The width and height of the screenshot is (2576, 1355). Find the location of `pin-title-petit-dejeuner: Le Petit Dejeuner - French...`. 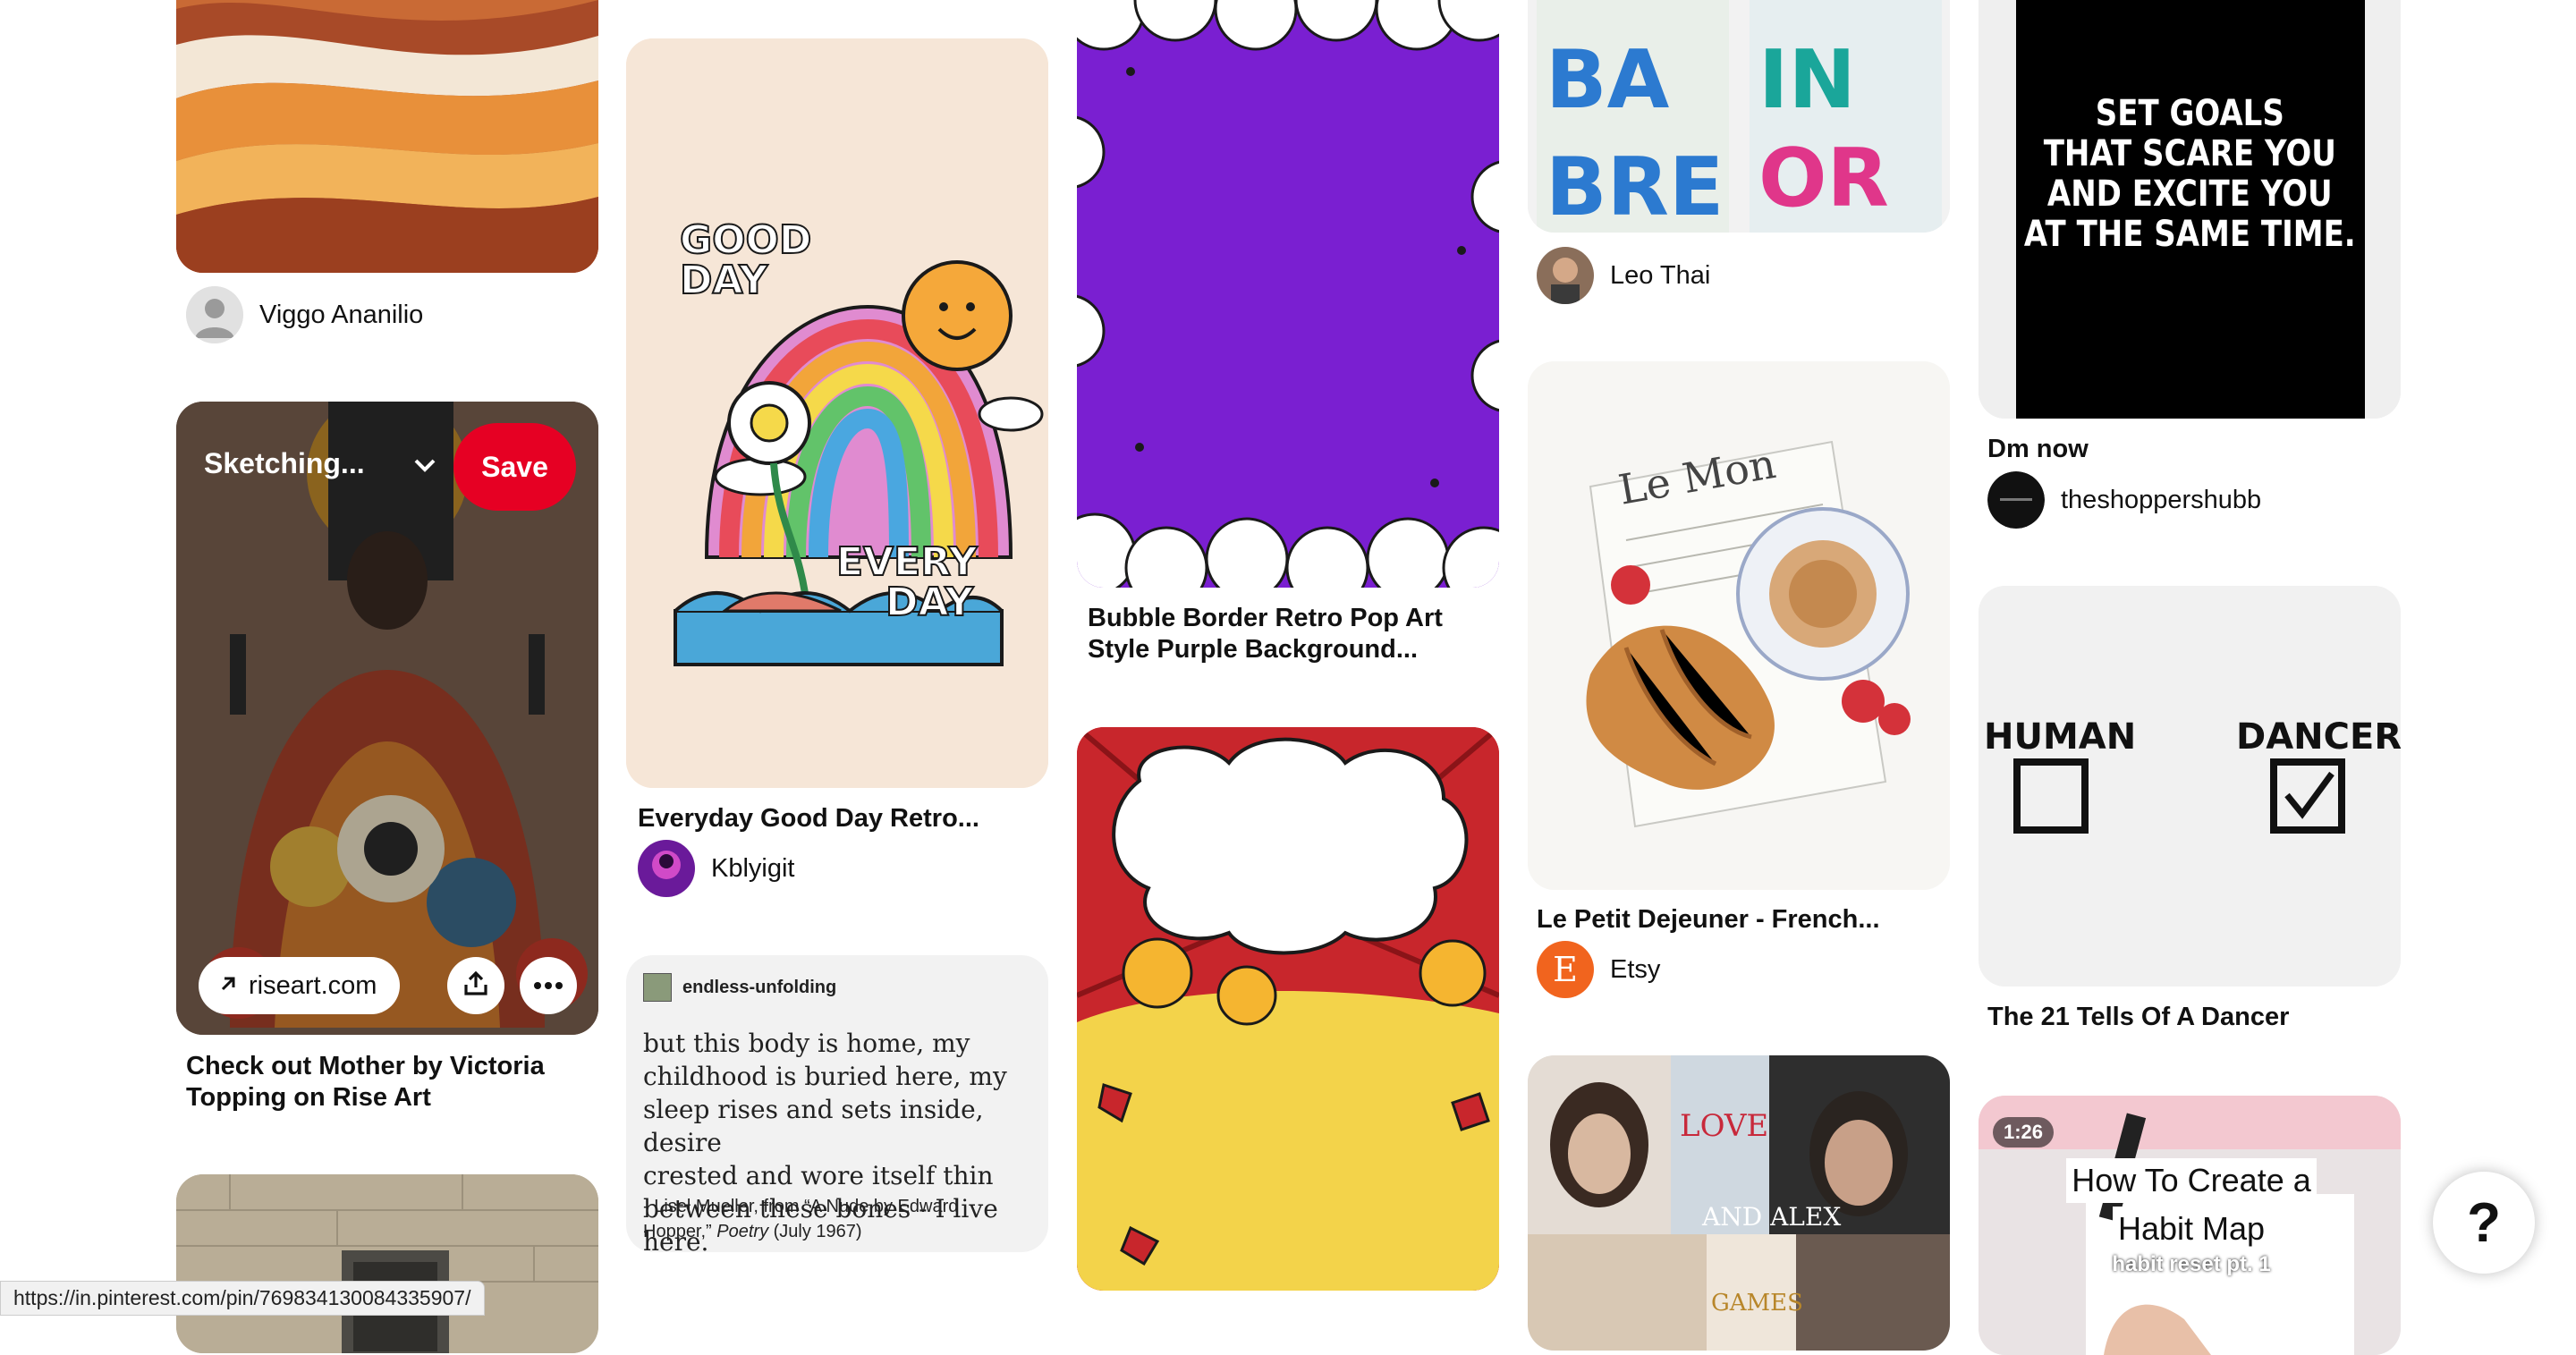

pin-title-petit-dejeuner: Le Petit Dejeuner - French... is located at coordinates (1708, 920).